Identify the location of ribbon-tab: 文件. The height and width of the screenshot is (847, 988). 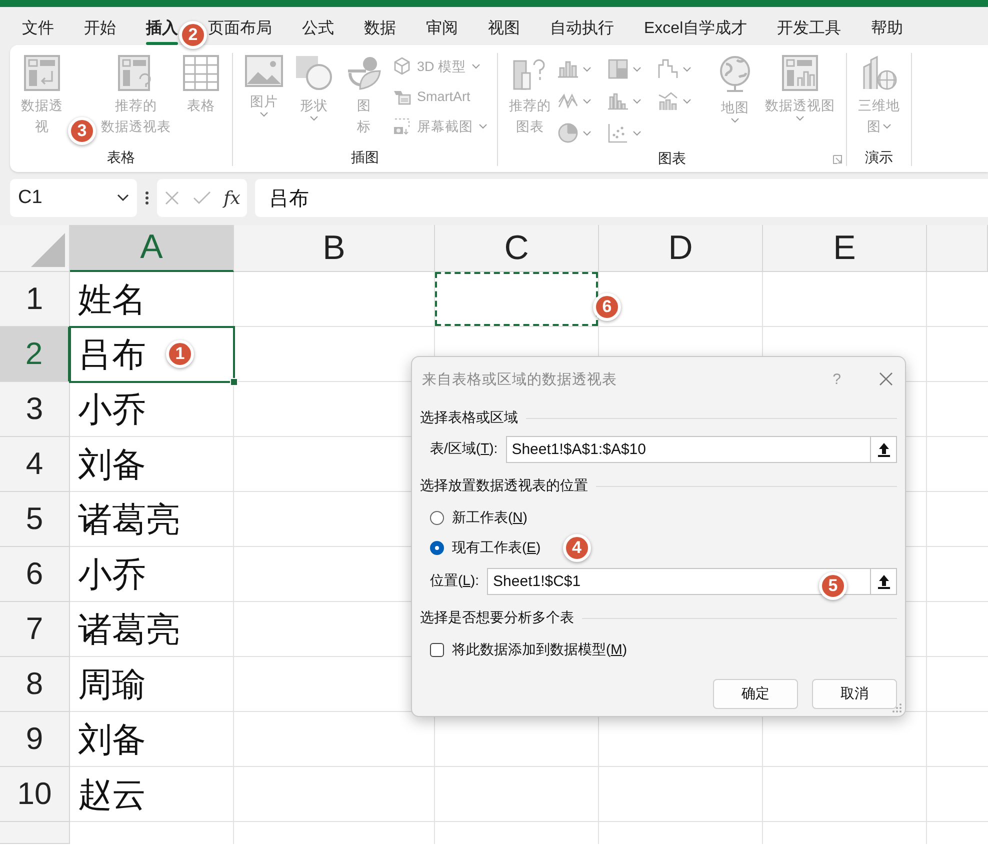
(38, 31).